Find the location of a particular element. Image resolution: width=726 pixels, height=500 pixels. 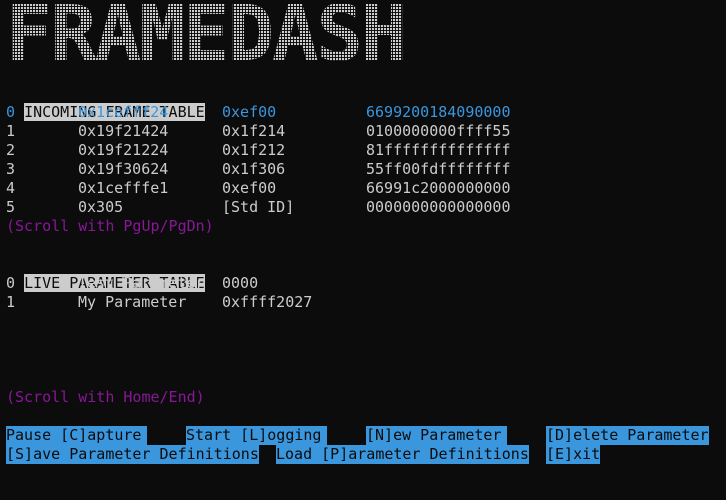

param-row-1: 1 My Parameter 0xffff2027 is located at coordinates (256, 302).